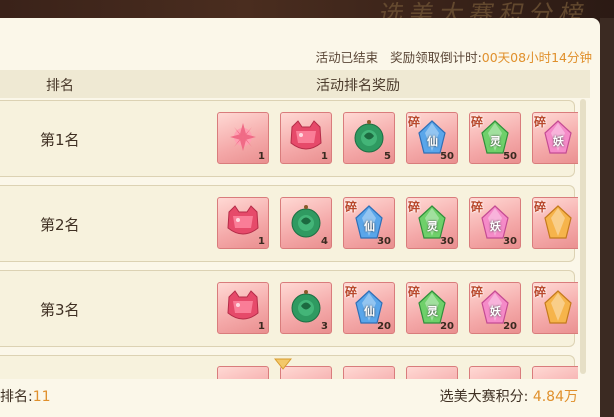  Describe the element at coordinates (16, 397) in the screenshot. I see `my-rank-label: 排名:` at that location.